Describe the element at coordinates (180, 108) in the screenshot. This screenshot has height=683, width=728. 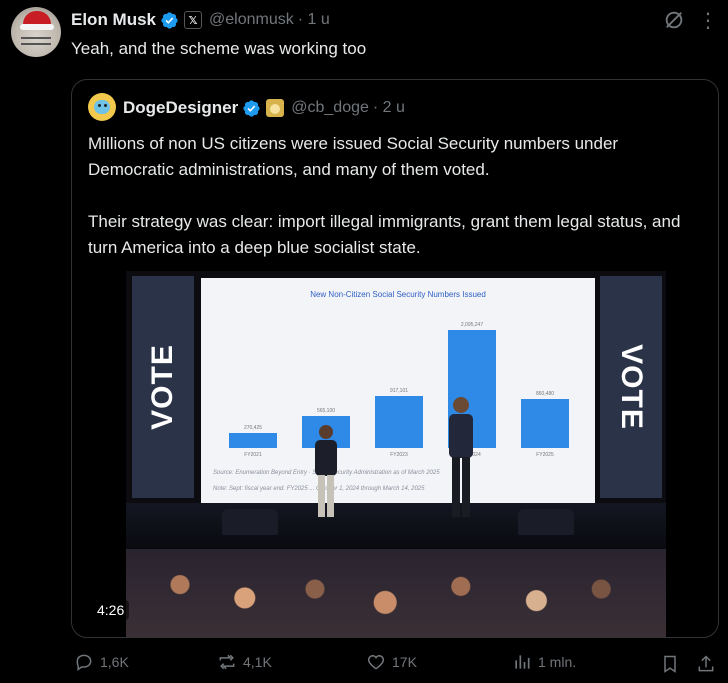
I see `quote-author-name: DogeDesigner` at that location.